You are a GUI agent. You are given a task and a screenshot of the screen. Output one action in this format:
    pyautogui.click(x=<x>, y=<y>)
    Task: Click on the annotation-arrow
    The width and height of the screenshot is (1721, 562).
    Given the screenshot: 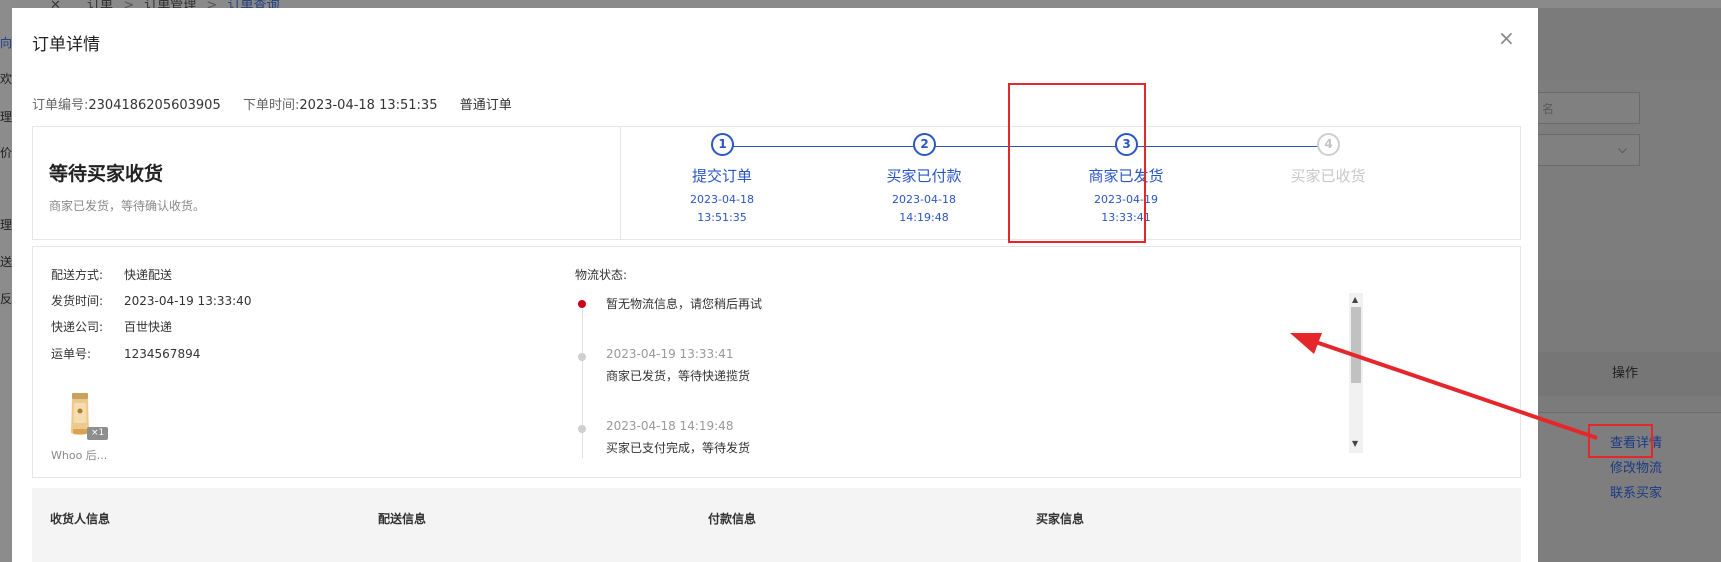 What is the action you would take?
    pyautogui.click(x=1444, y=386)
    